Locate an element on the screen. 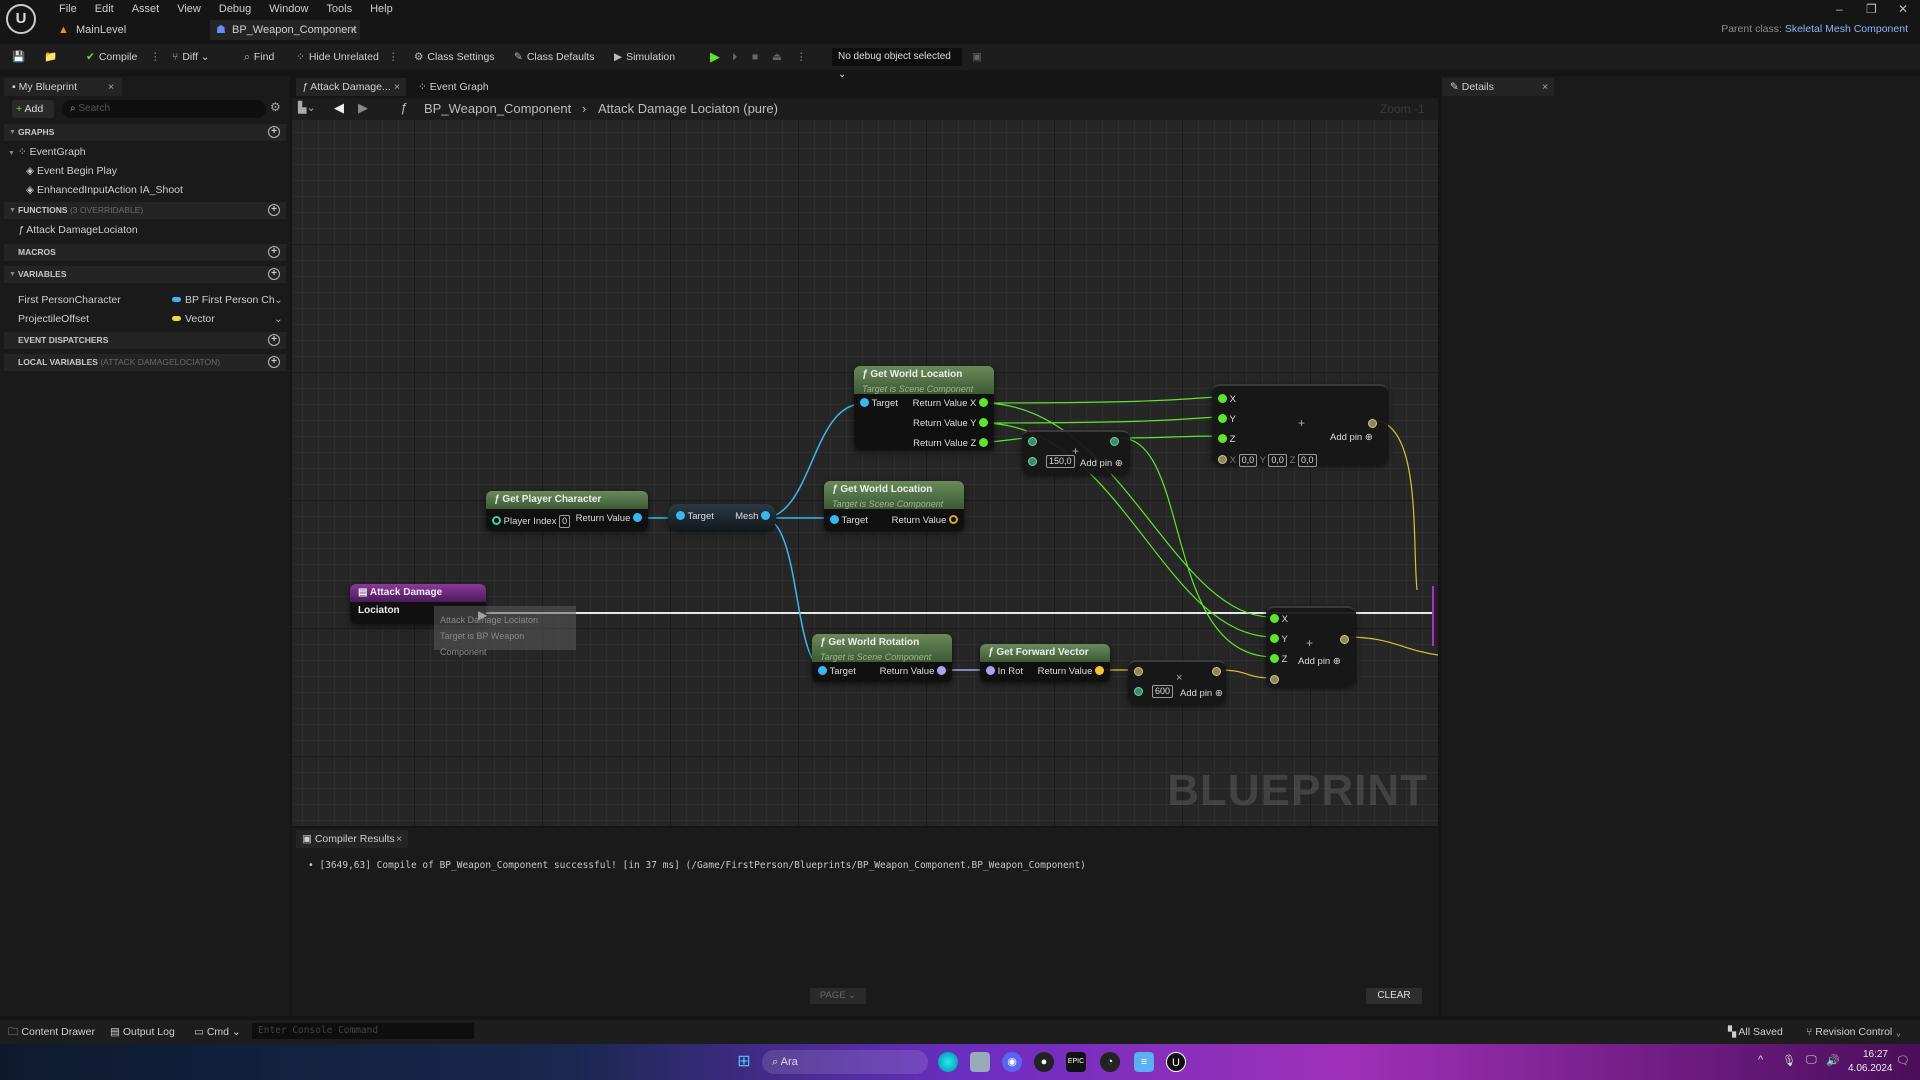 The width and height of the screenshot is (1920, 1080). pin-return-z: Return Value Z is located at coordinates (950, 444).